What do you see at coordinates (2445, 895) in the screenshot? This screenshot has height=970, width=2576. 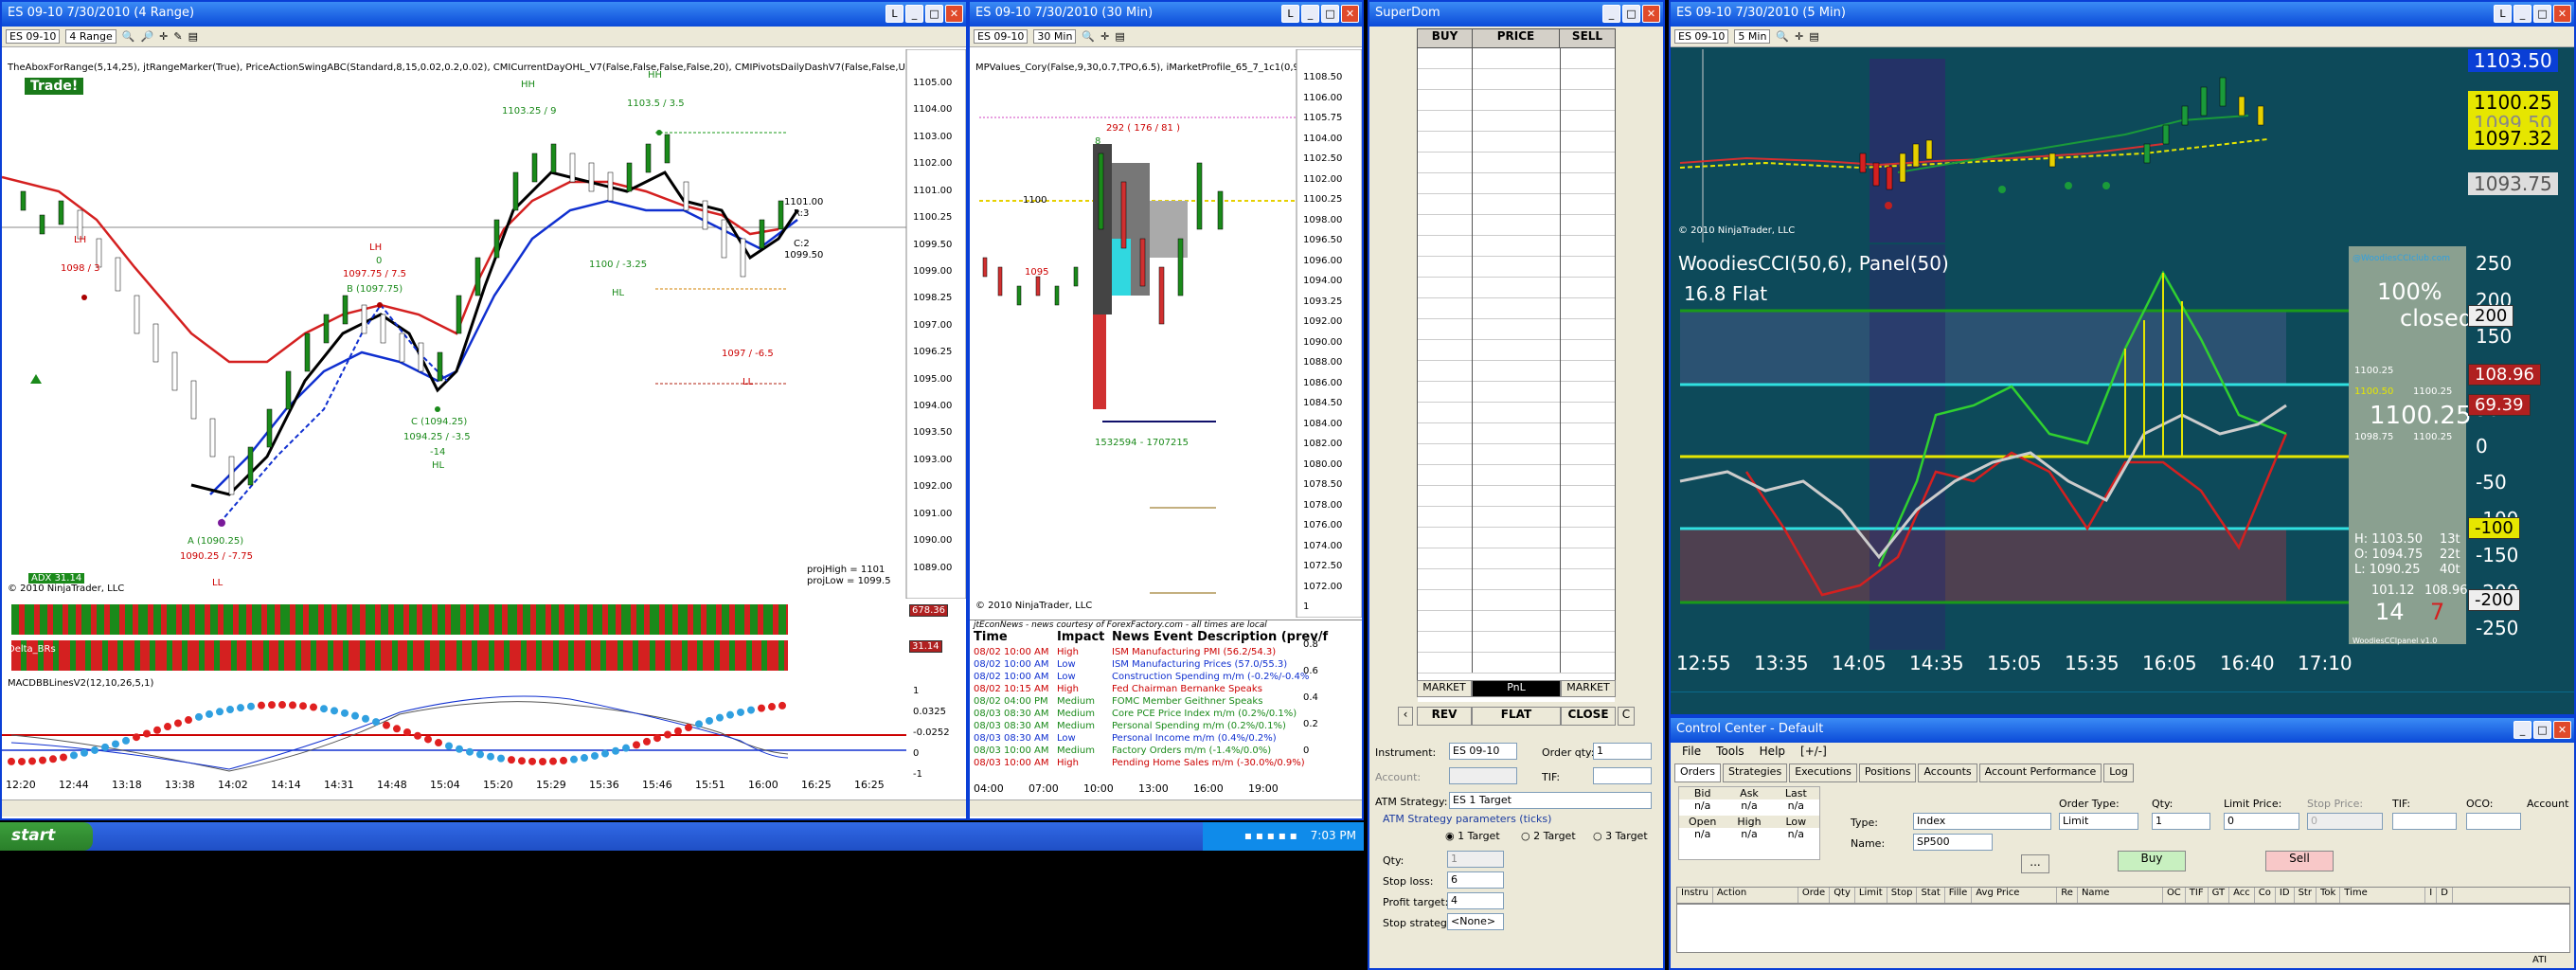 I see `column-header: D` at bounding box center [2445, 895].